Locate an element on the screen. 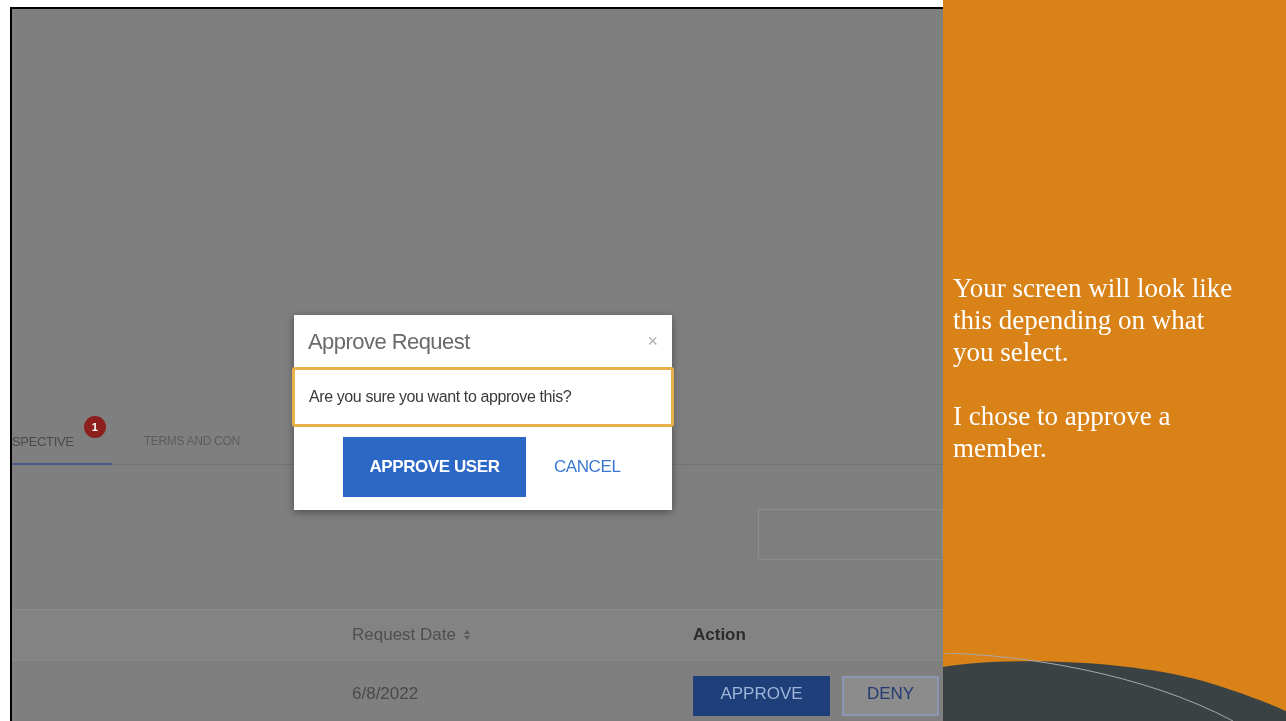 Image resolution: width=1286 pixels, height=721 pixels. note-text: Your screen will look like this depending on what you select. is located at coordinates (1093, 320).